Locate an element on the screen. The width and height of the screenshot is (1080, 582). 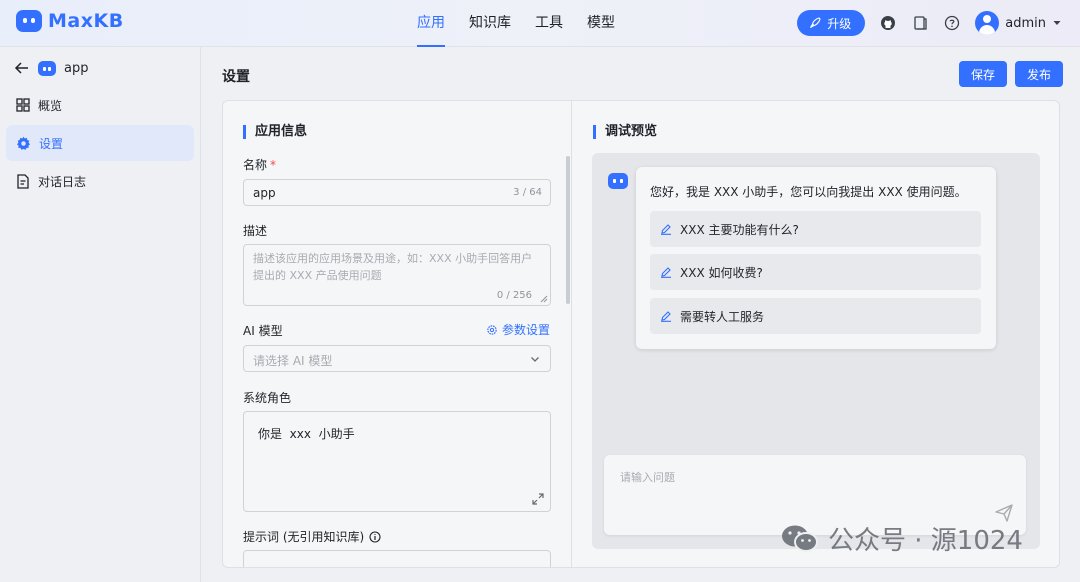
sidebar-item-settings: 设置 is located at coordinates (100, 143).